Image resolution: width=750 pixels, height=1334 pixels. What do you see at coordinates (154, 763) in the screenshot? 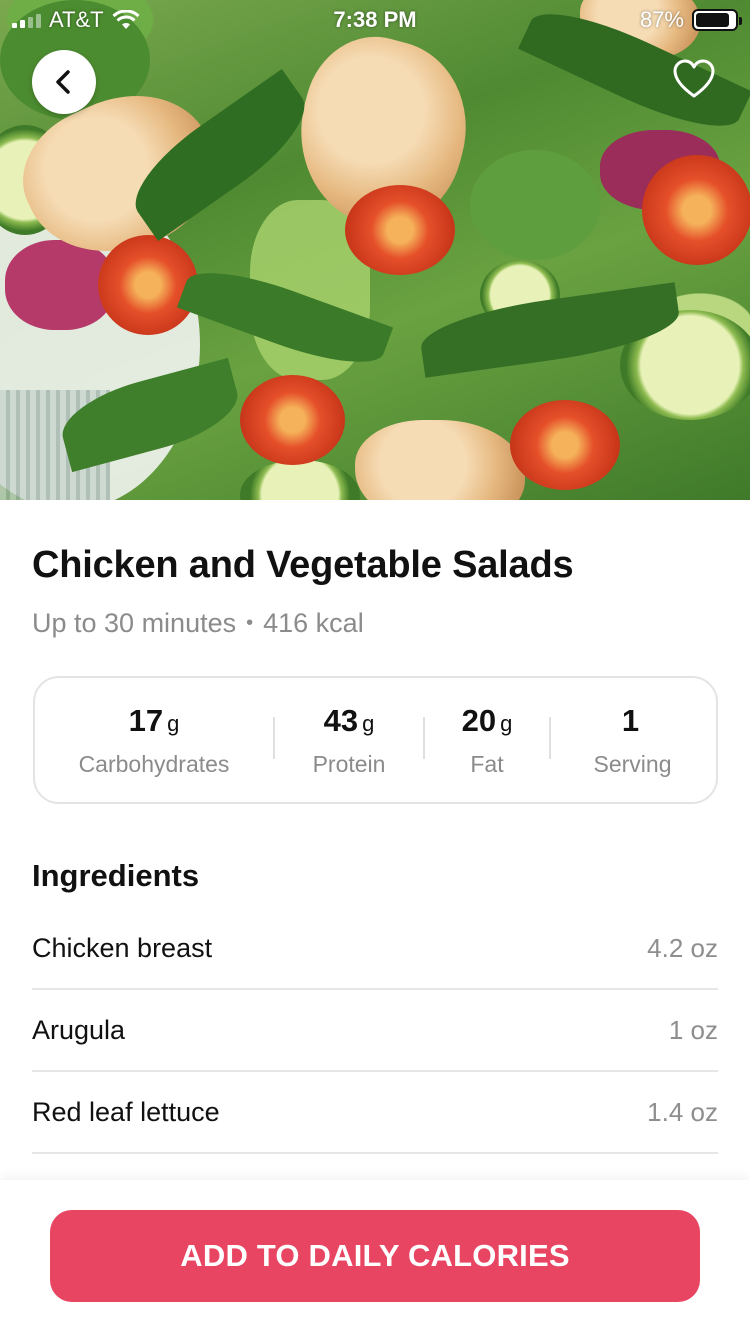
I see `macro-label: Carbohydrates` at bounding box center [154, 763].